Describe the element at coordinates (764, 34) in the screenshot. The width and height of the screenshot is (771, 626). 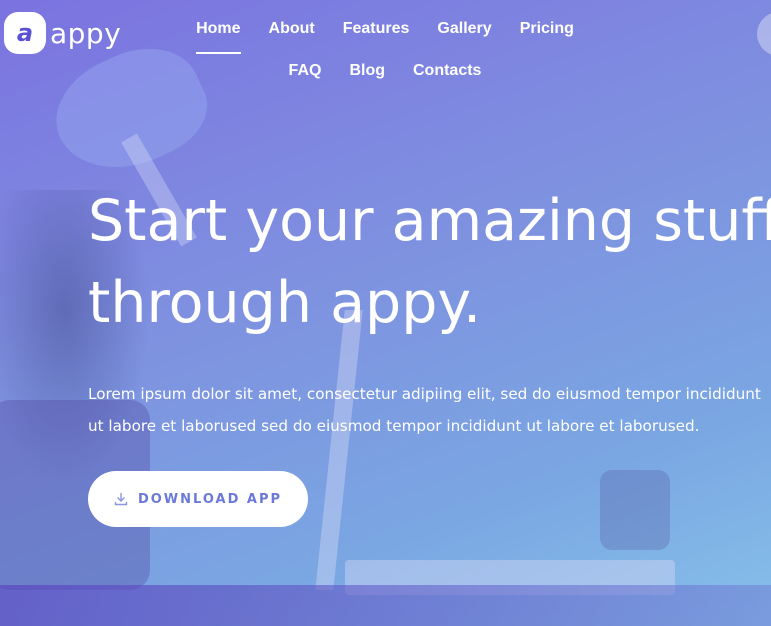
I see `corner-circle` at that location.